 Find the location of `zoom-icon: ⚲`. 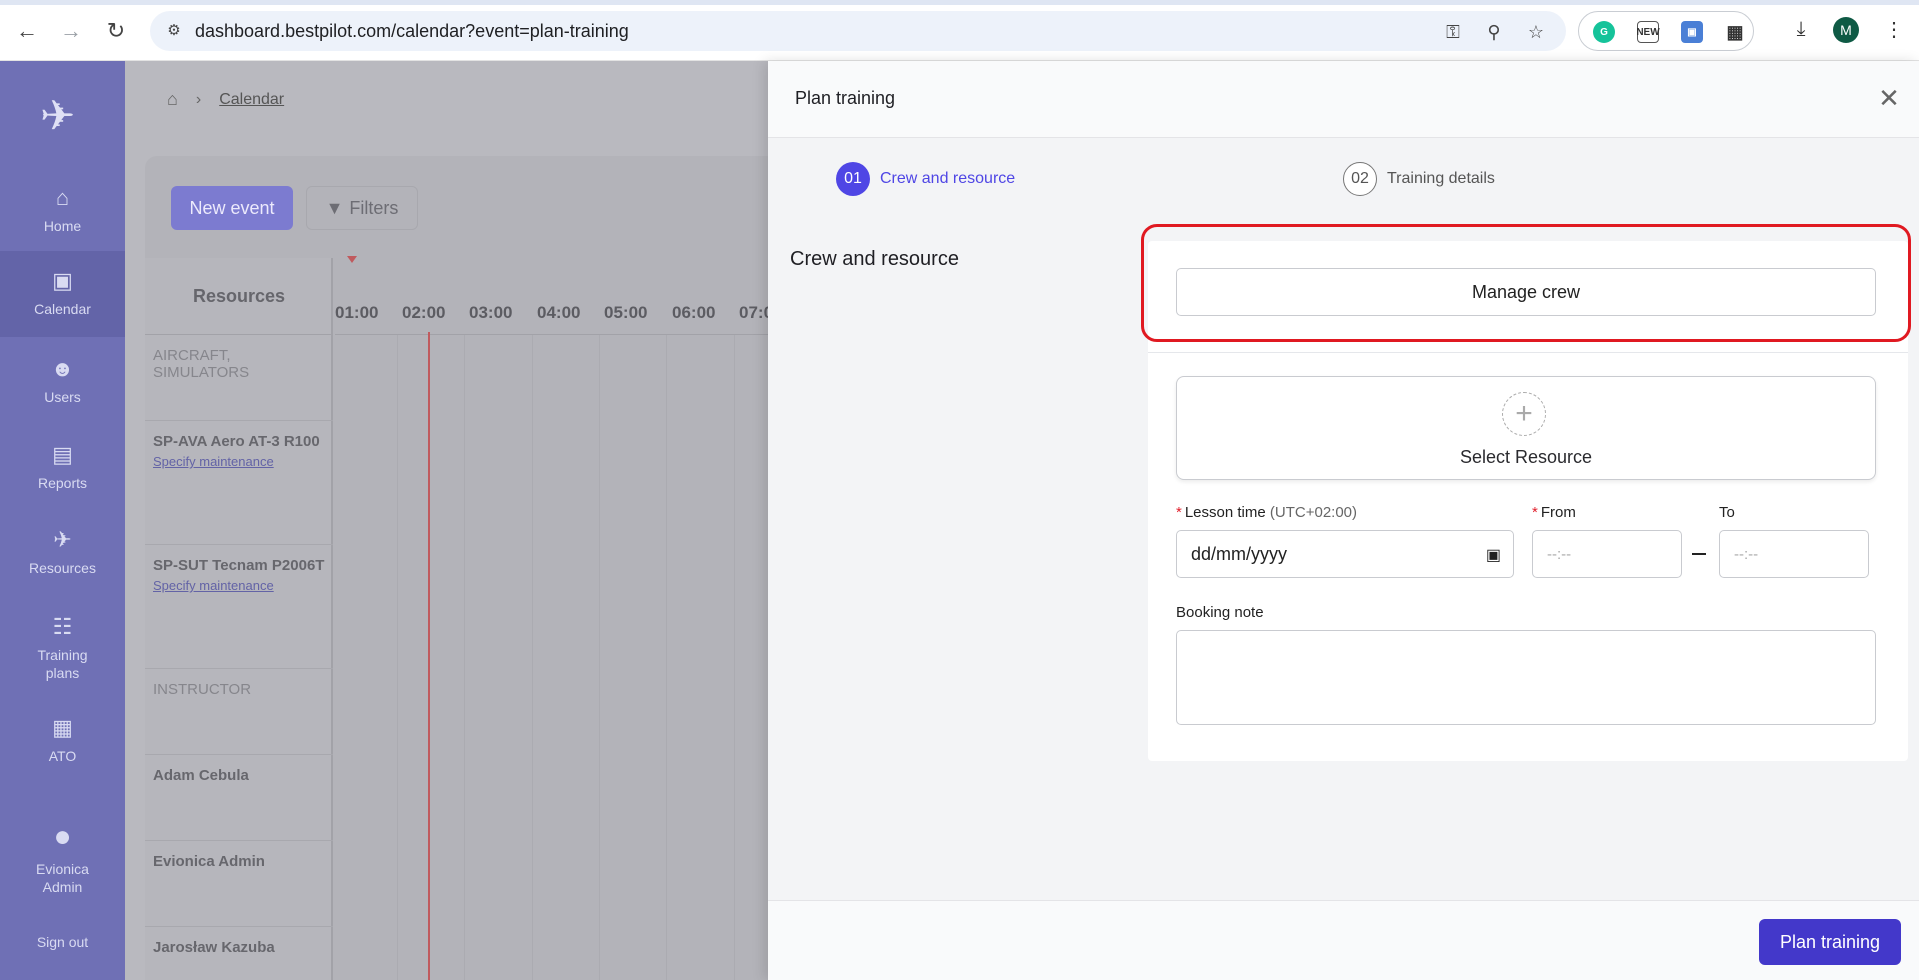

zoom-icon: ⚲ is located at coordinates (1494, 32).